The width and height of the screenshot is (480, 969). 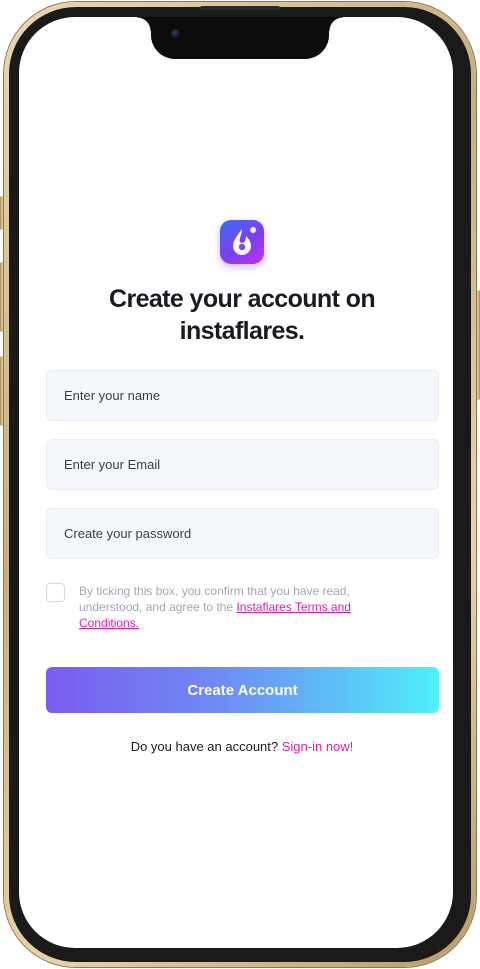 What do you see at coordinates (318, 746) in the screenshot?
I see `signin-link: Sign-in now!` at bounding box center [318, 746].